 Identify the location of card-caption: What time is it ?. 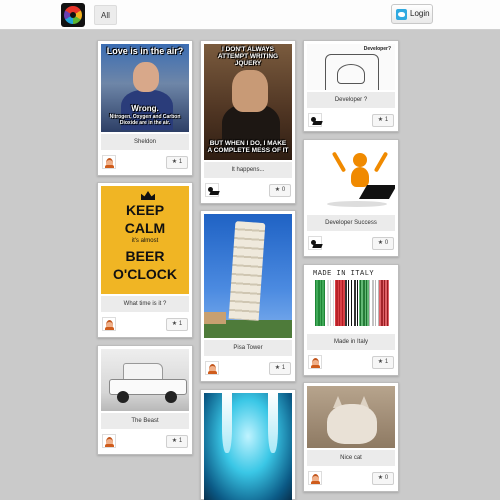
(145, 304).